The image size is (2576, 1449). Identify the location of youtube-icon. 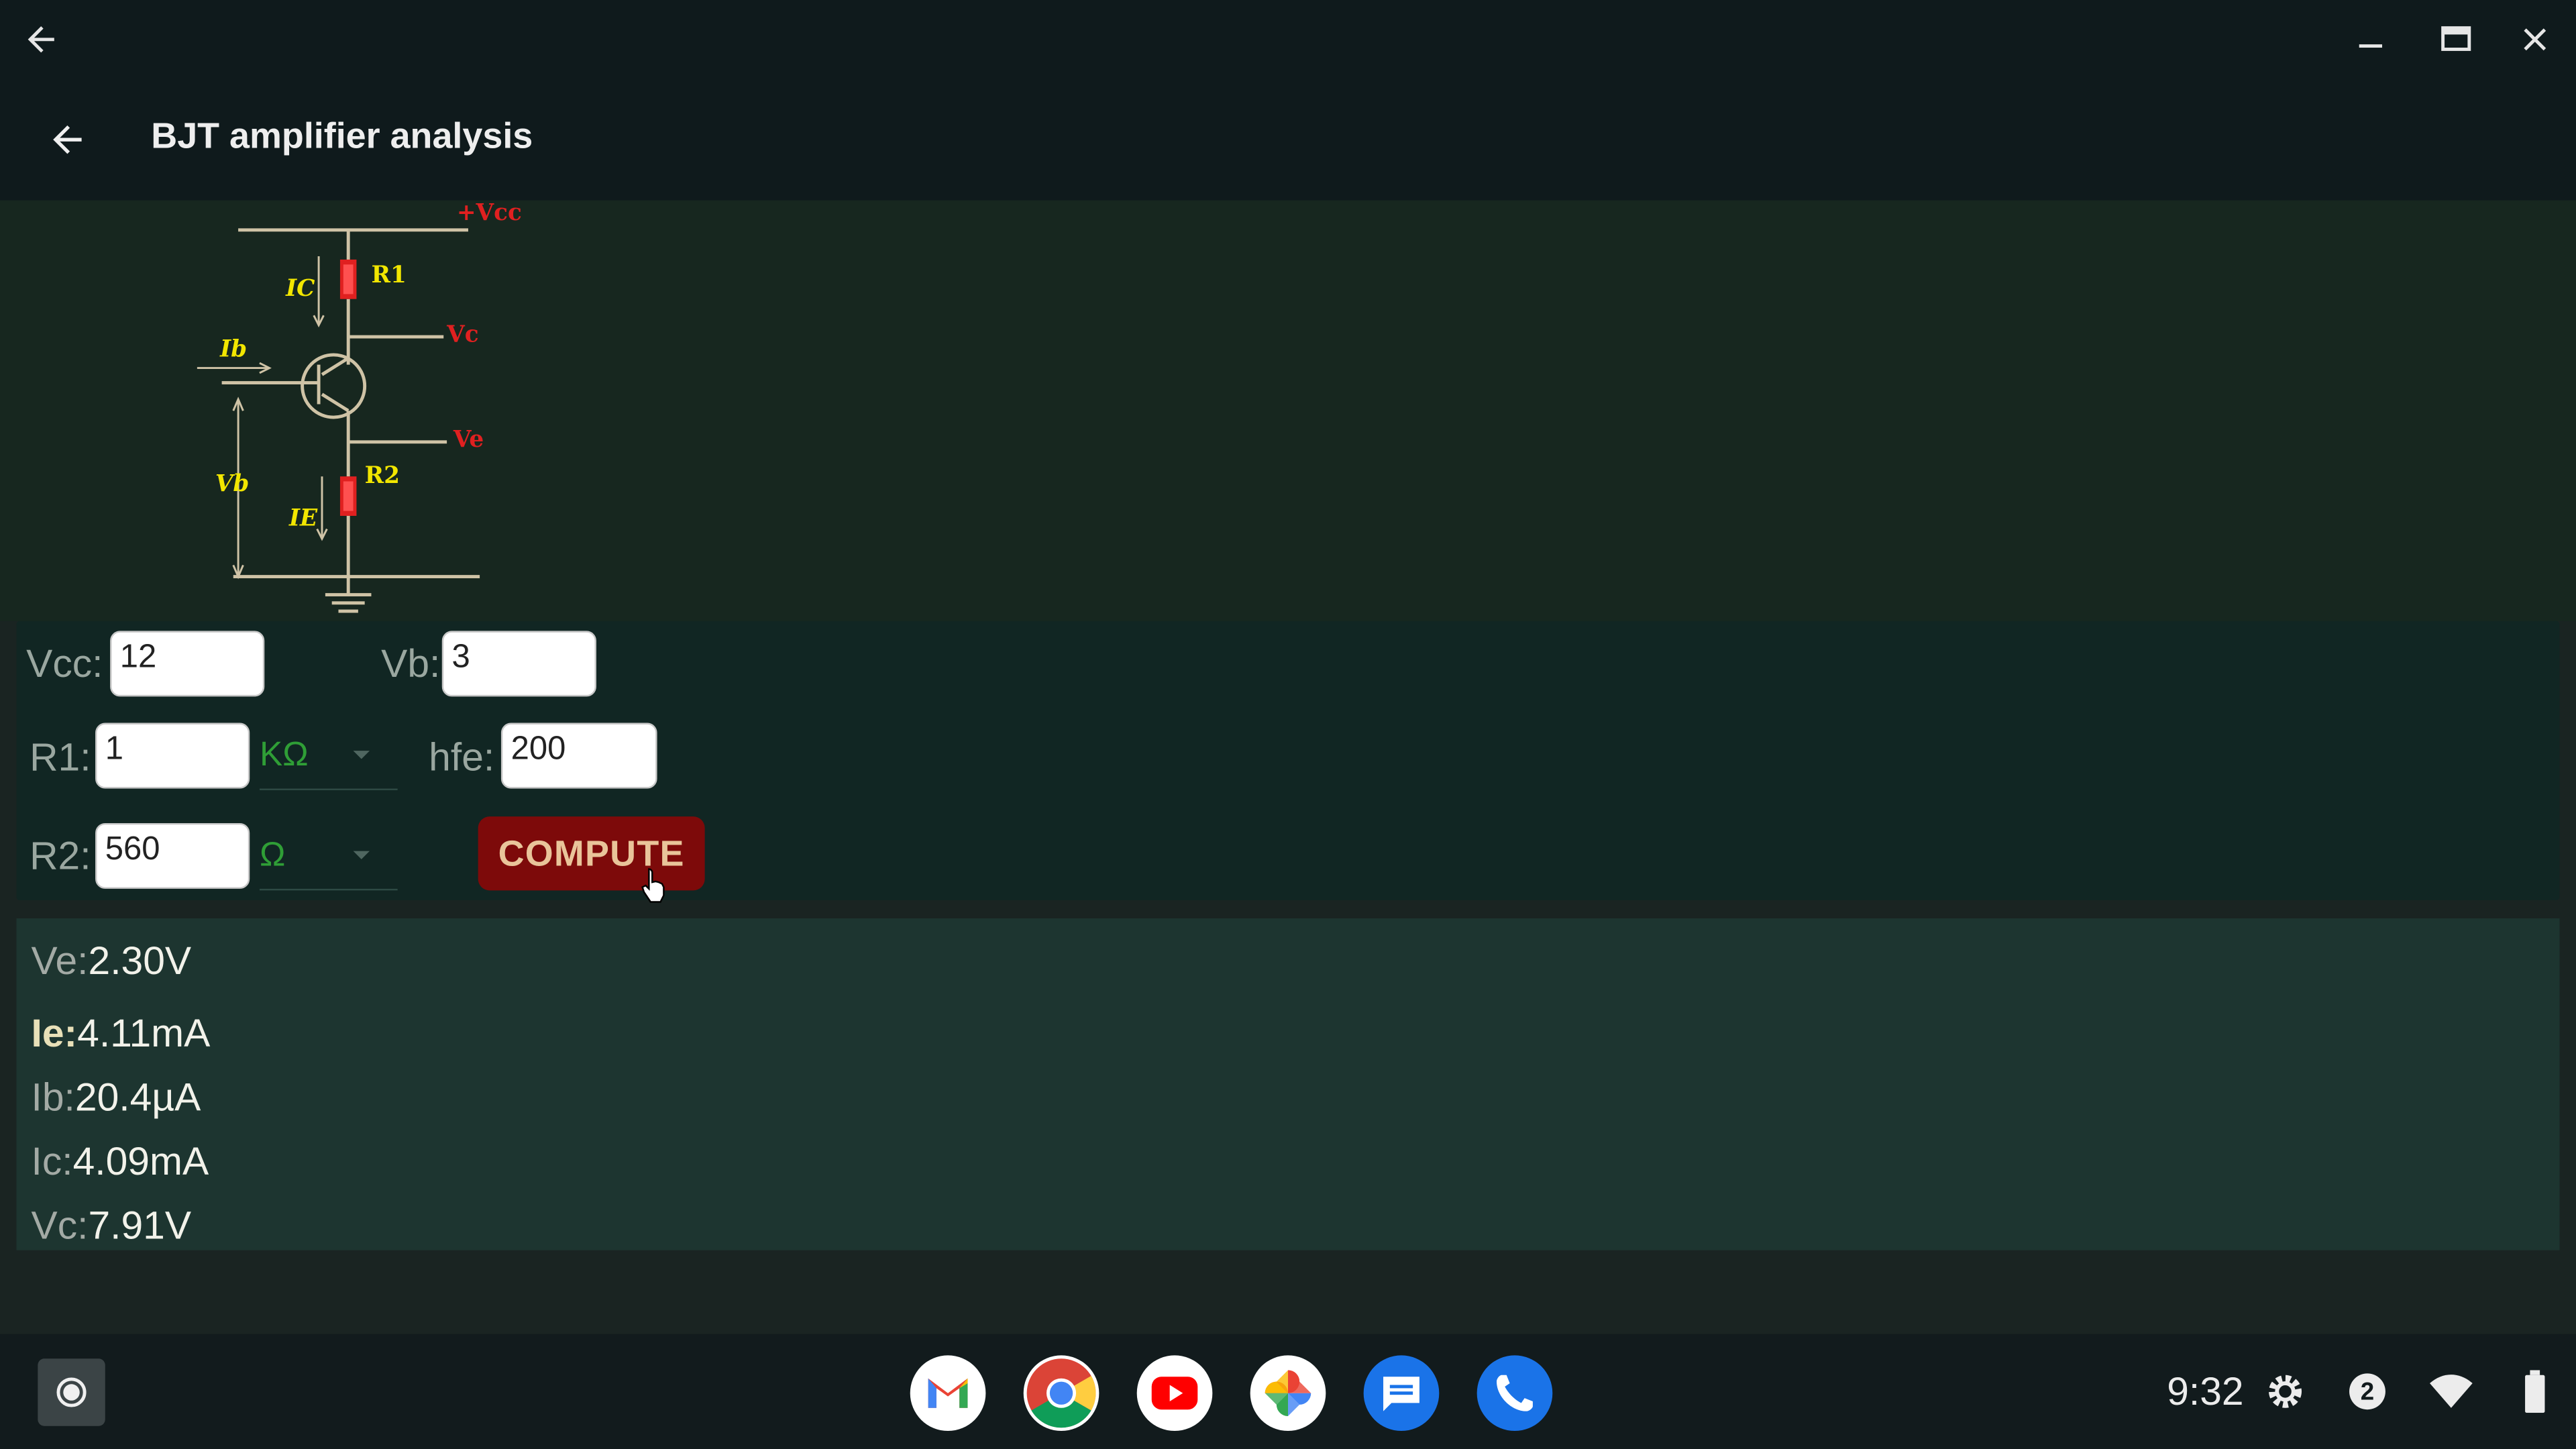
(1174, 1393).